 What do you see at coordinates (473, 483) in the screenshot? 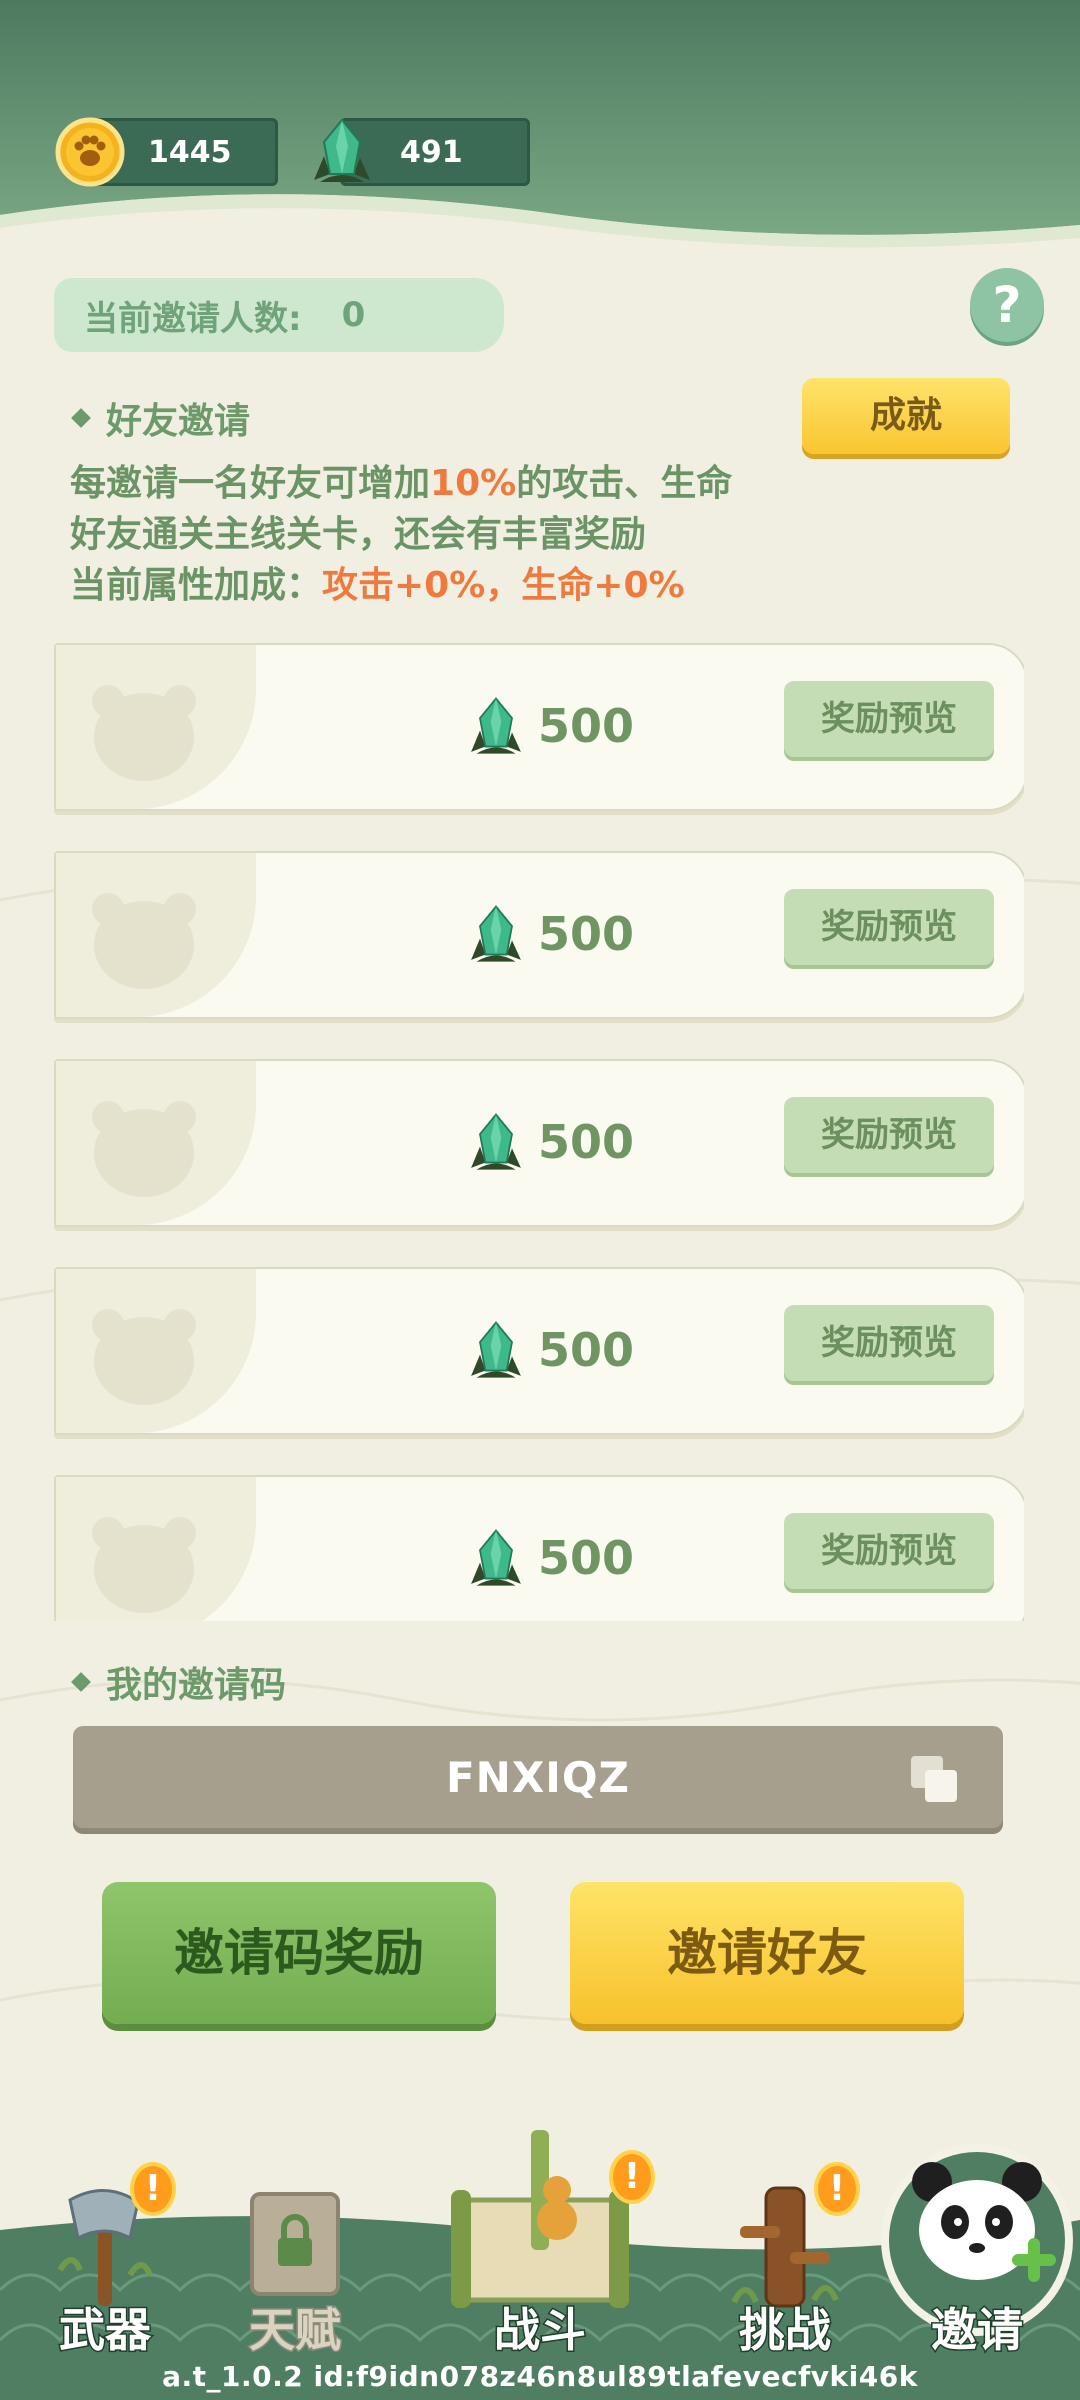
I see `desc-line-1-highlight: 10%` at bounding box center [473, 483].